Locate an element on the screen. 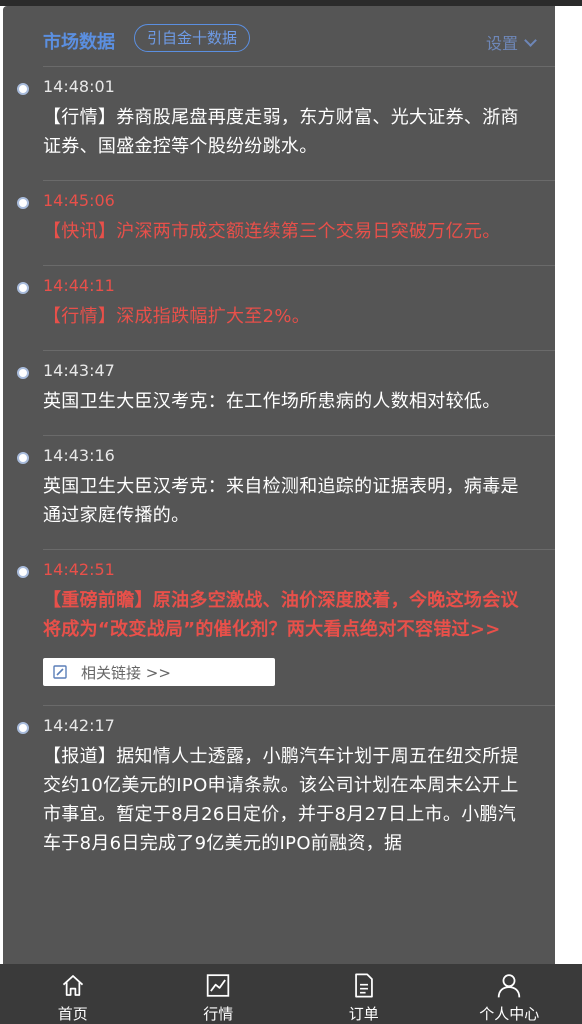  news-time: 14:42:17 is located at coordinates (79, 725).